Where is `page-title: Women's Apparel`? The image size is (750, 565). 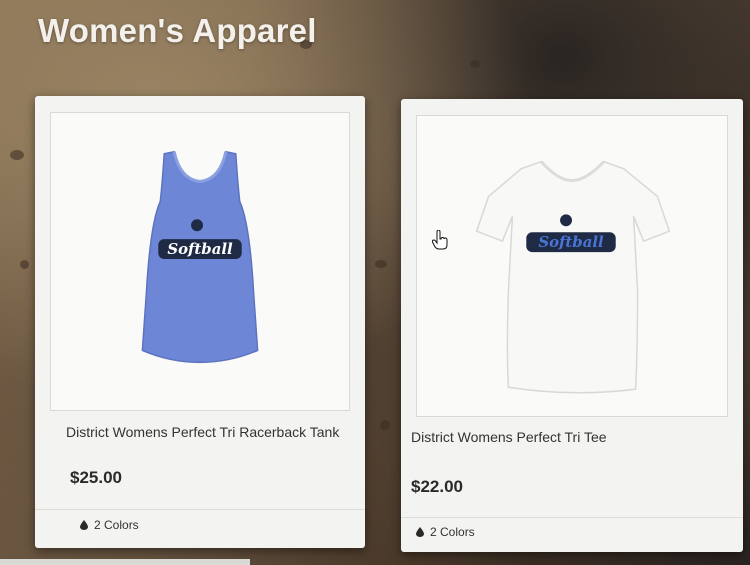
page-title: Women's Apparel is located at coordinates (177, 30).